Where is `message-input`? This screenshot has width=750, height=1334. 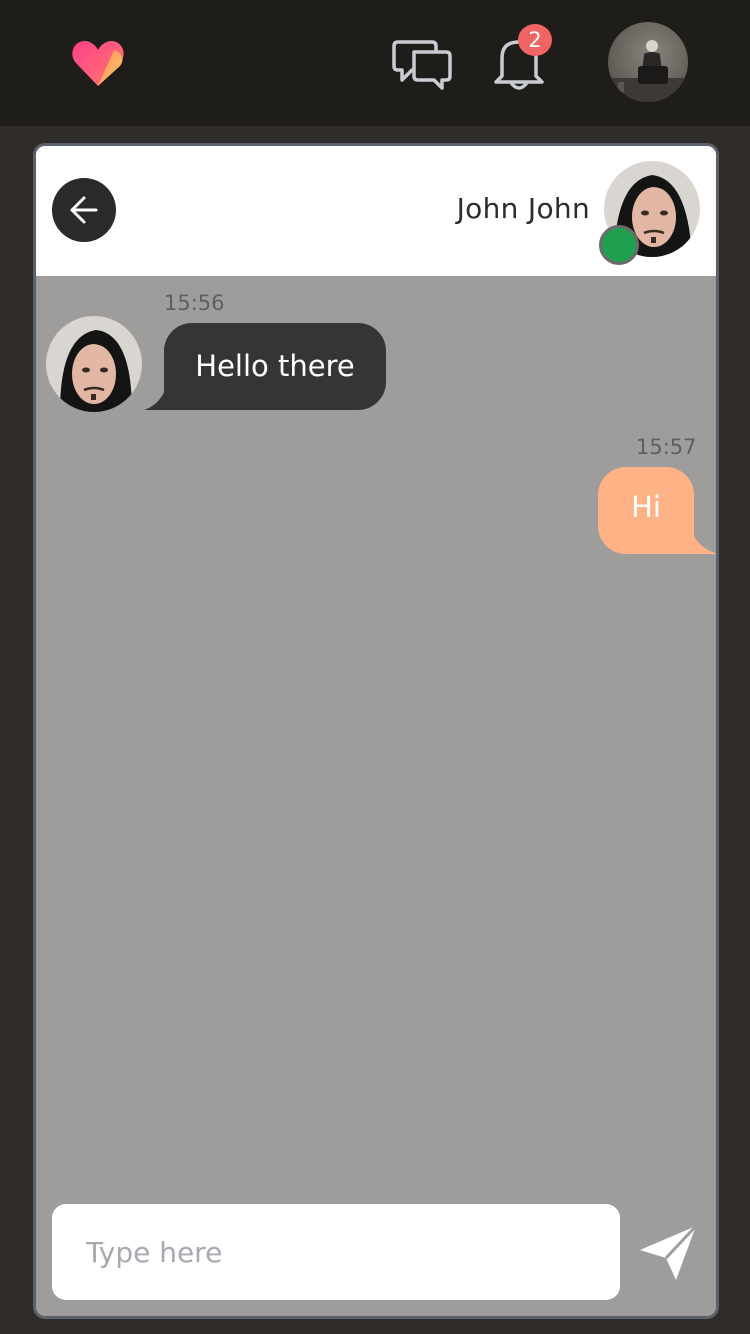
message-input is located at coordinates (336, 1252).